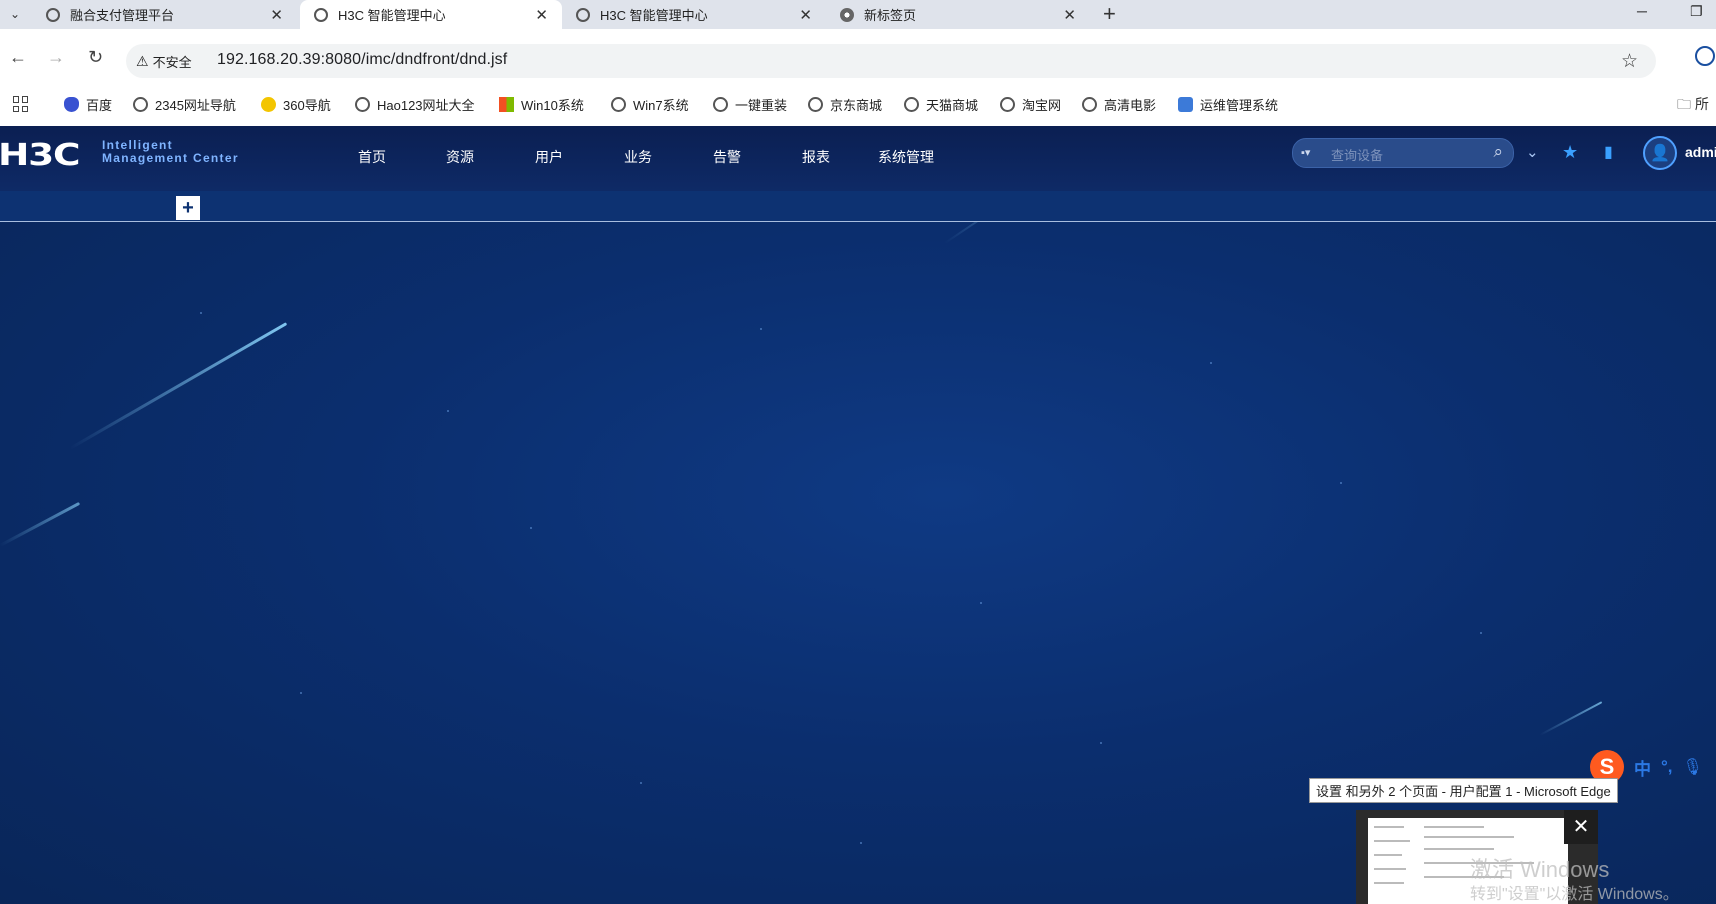 This screenshot has height=904, width=1716. Describe the element at coordinates (858, 206) in the screenshot. I see `page-tabs-bar: +` at that location.